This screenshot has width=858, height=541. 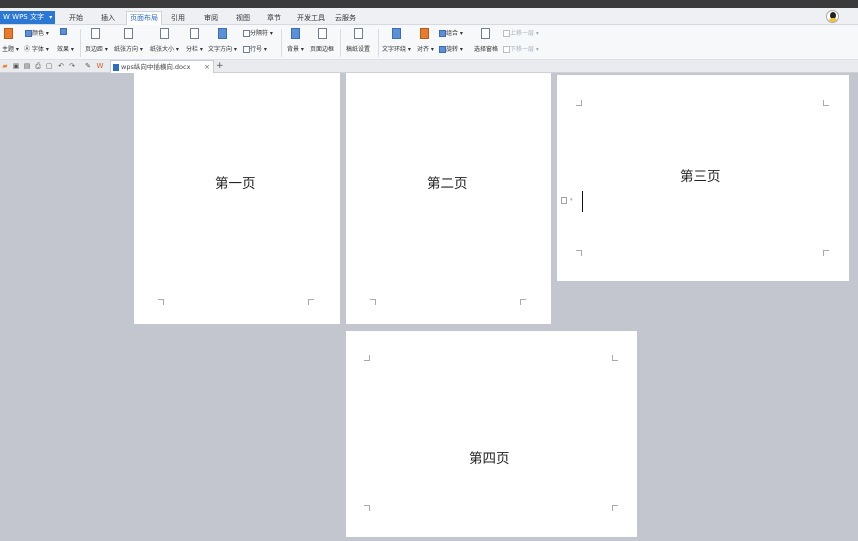 I want to click on document-tab-filename: wps纵向中插横向.docx, so click(x=156, y=67).